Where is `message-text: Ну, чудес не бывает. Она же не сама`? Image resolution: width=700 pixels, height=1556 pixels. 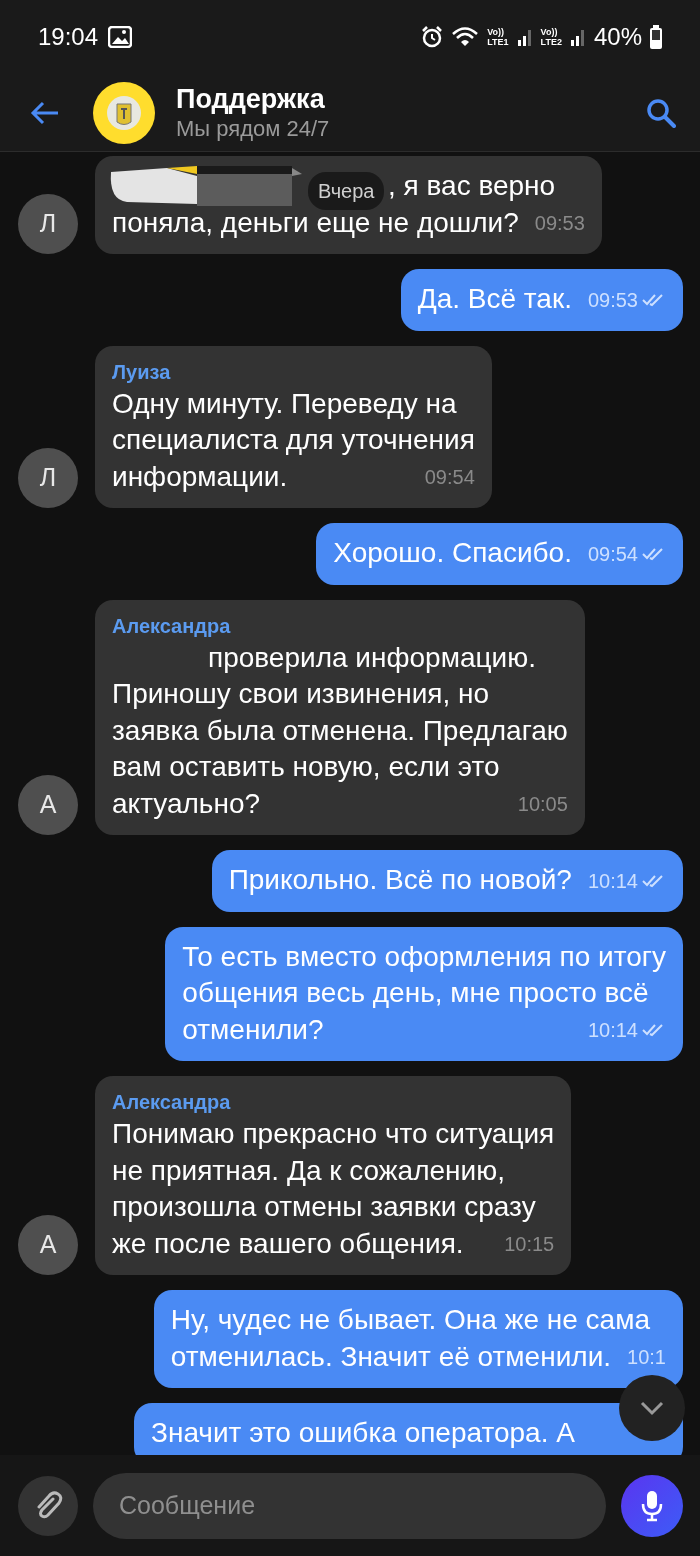
message-text: Ну, чудес не бывает. Она же не сама is located at coordinates (410, 1320).